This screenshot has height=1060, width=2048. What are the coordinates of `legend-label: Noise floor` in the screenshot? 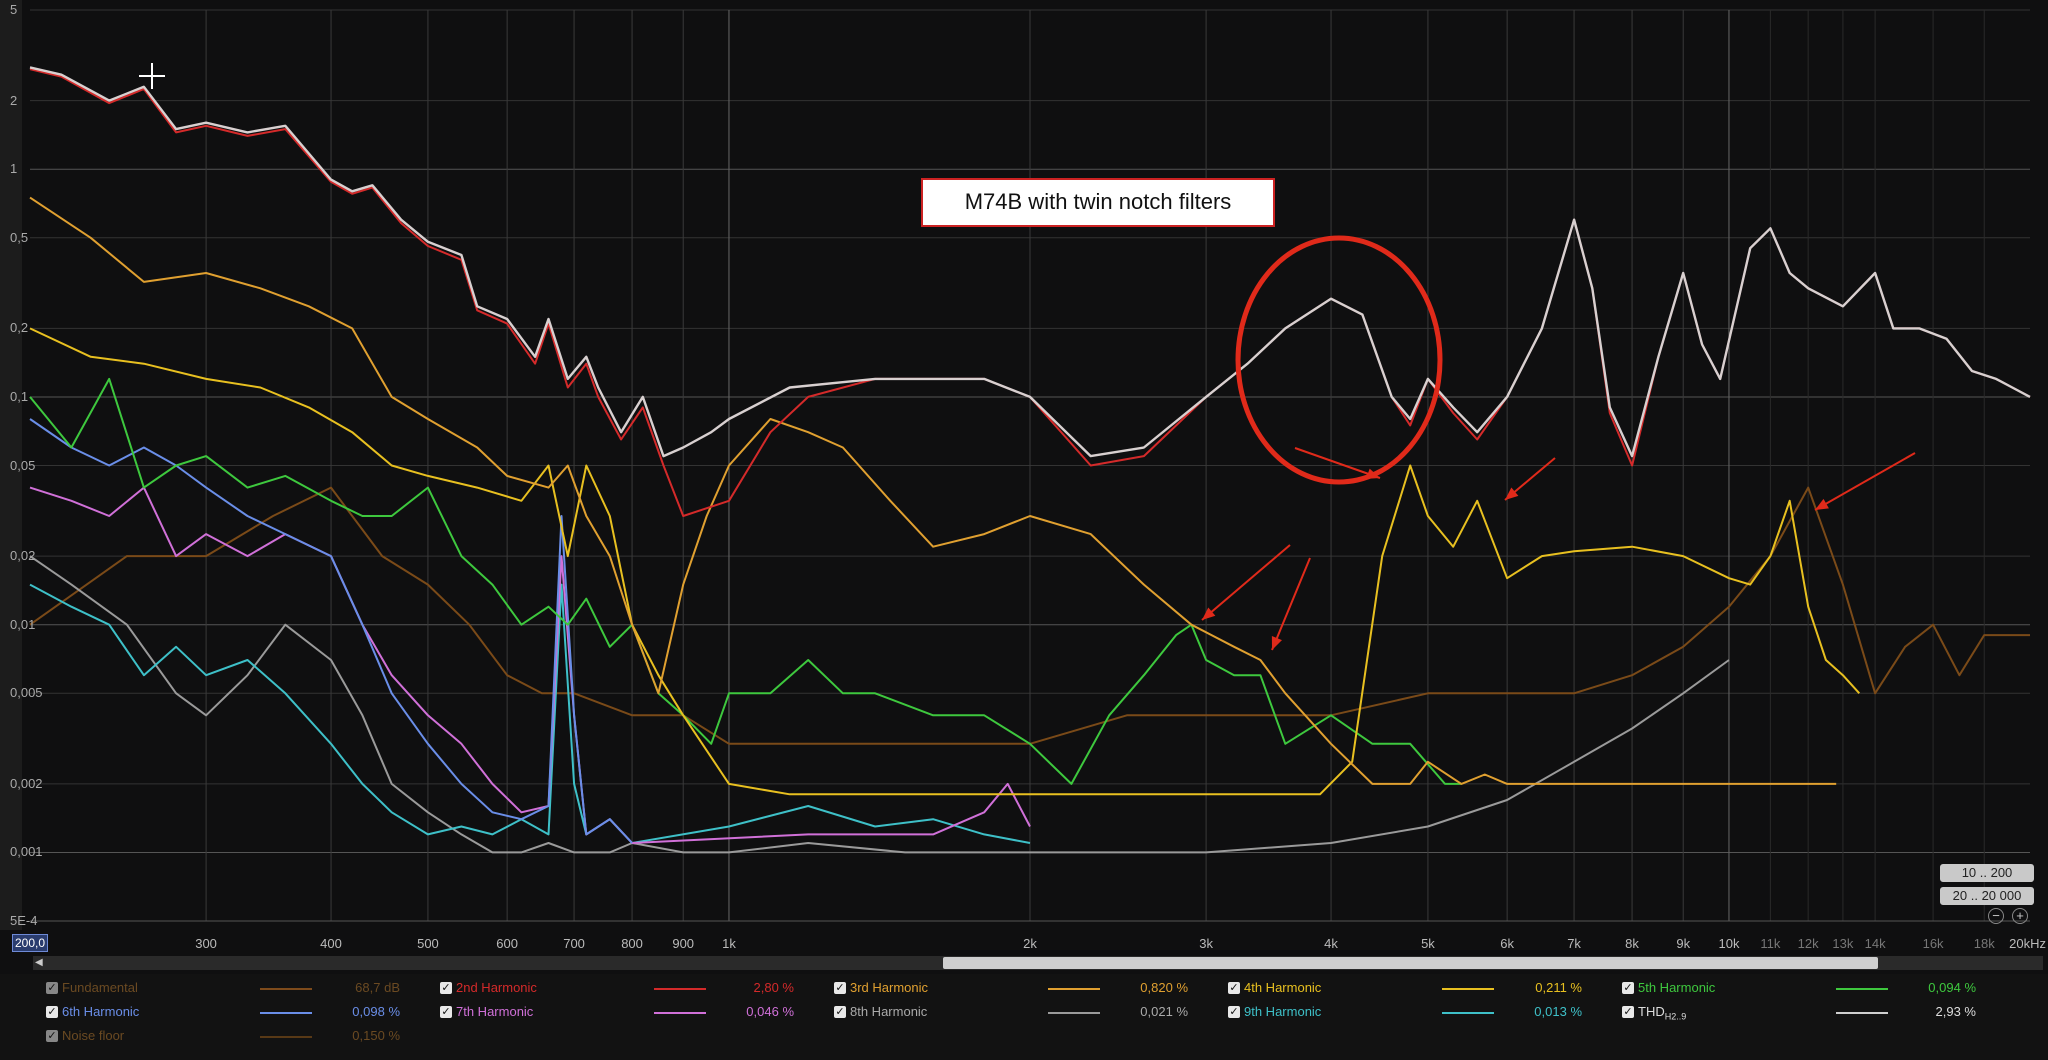 It's located at (93, 1035).